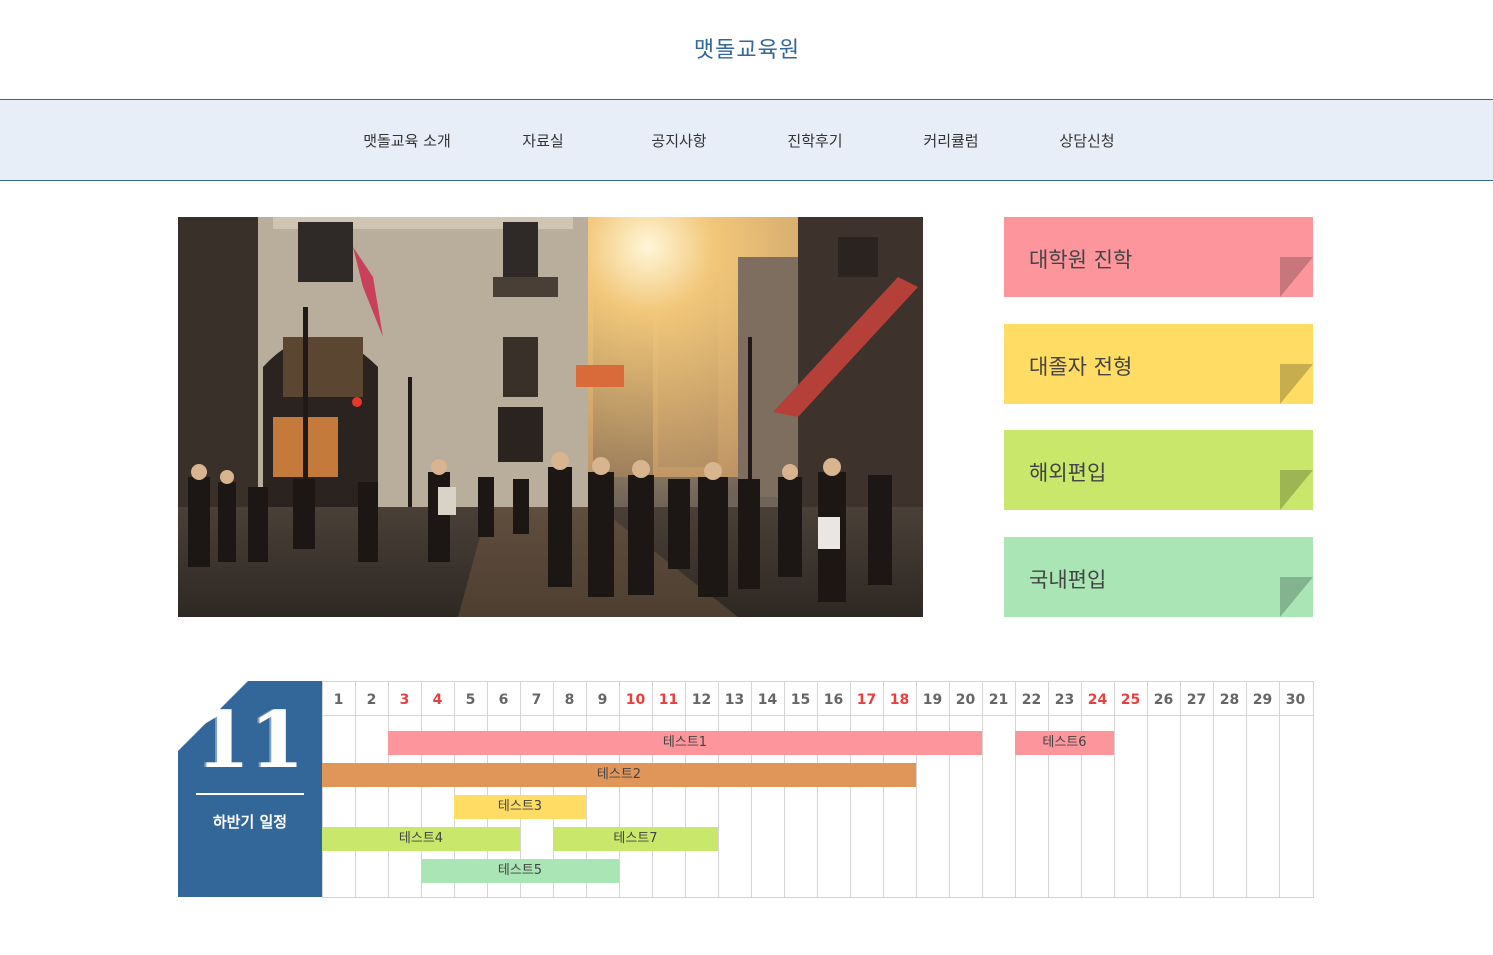 This screenshot has height=955, width=1494. I want to click on card-domestic-transfer: 국내편입, so click(1158, 577).